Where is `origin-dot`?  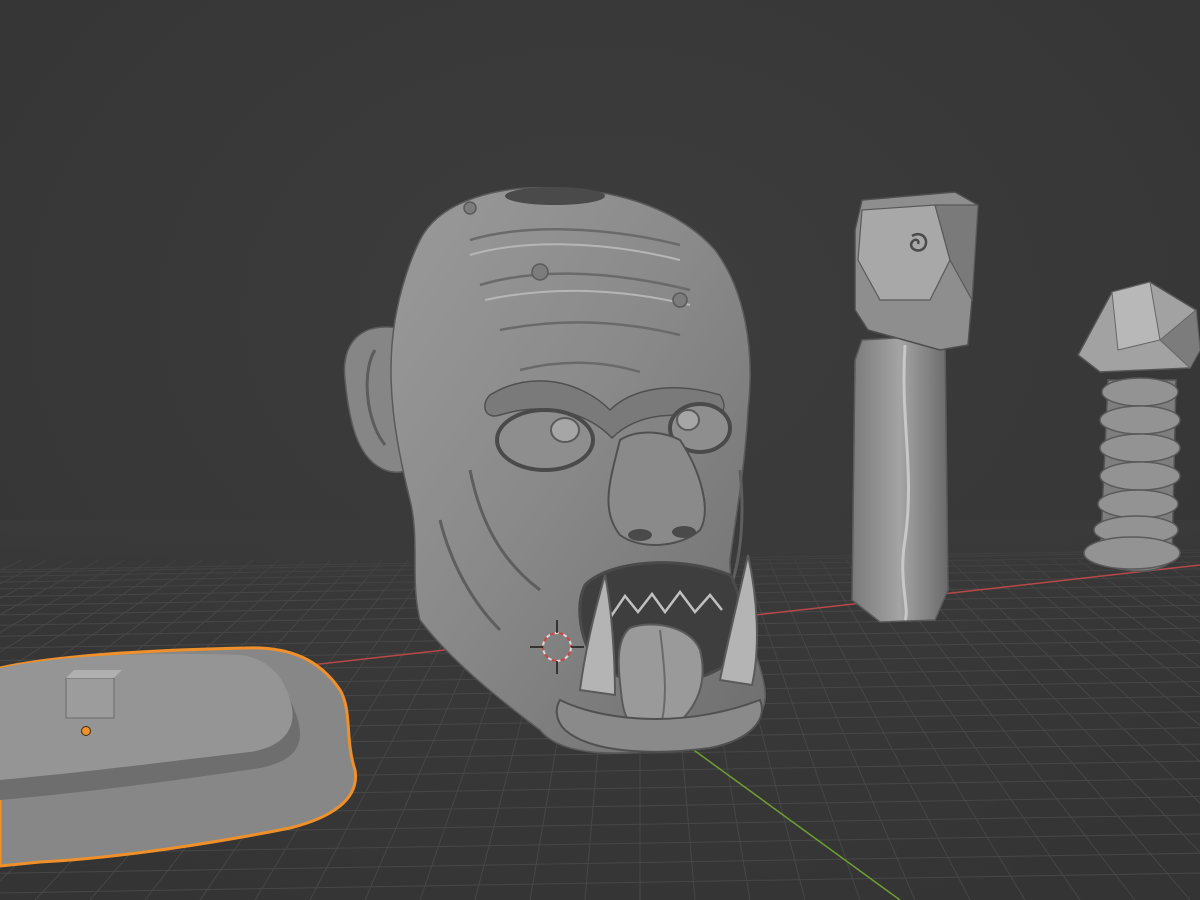 origin-dot is located at coordinates (86, 731).